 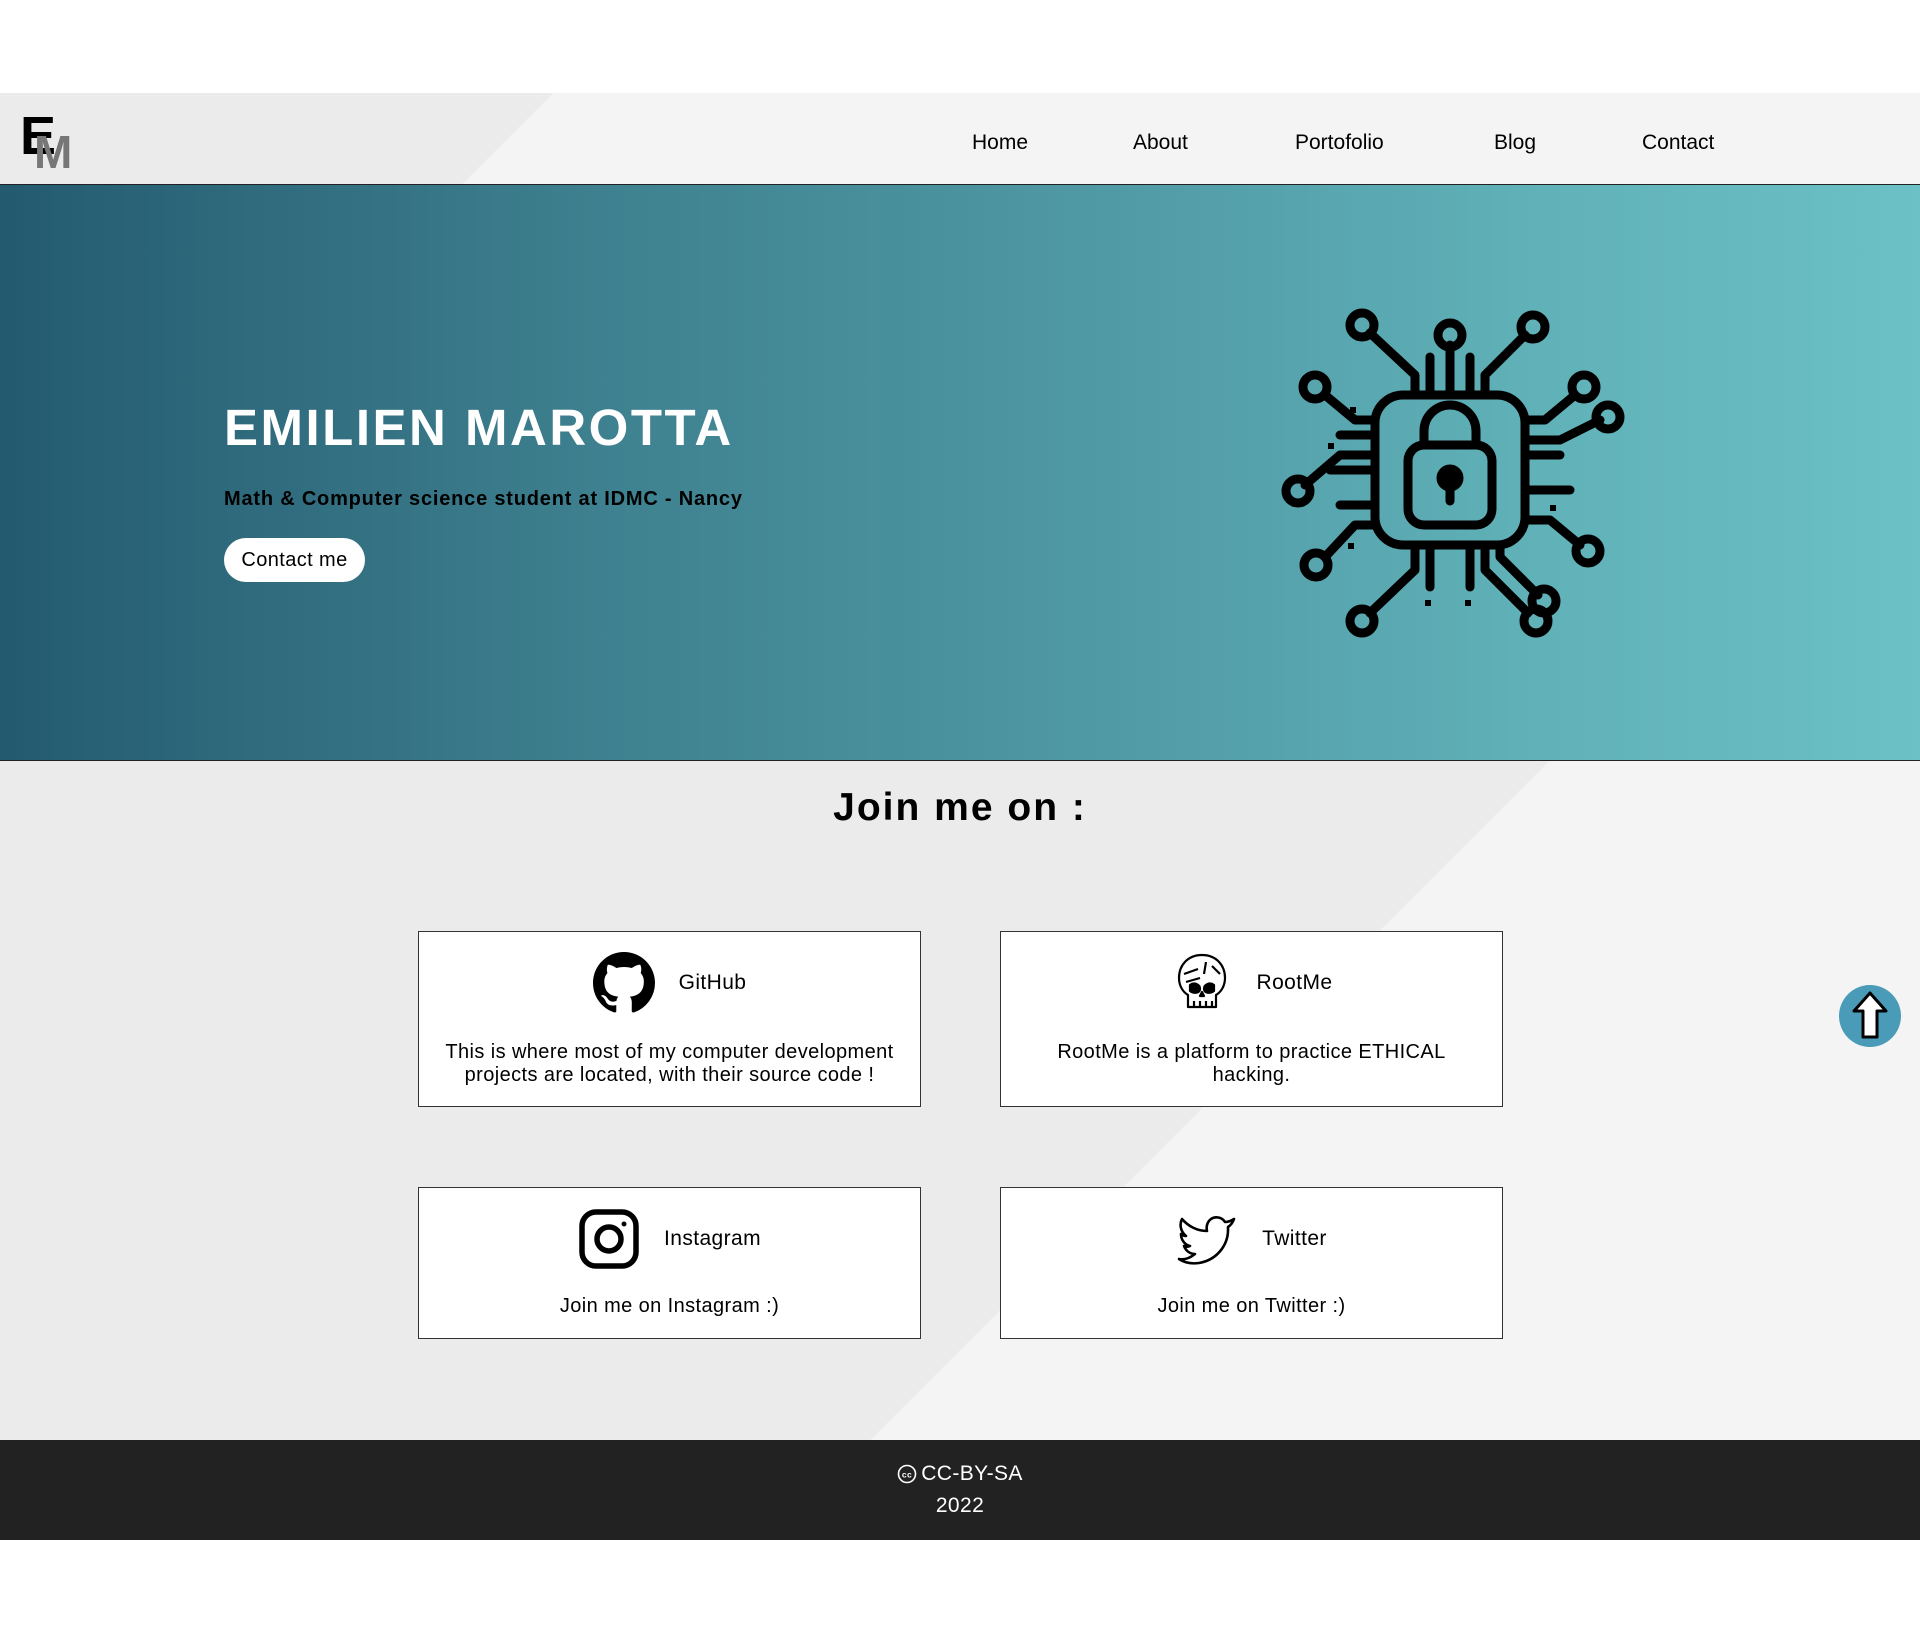 What do you see at coordinates (1251, 1075) in the screenshot?
I see `card-description-line: hacking.` at bounding box center [1251, 1075].